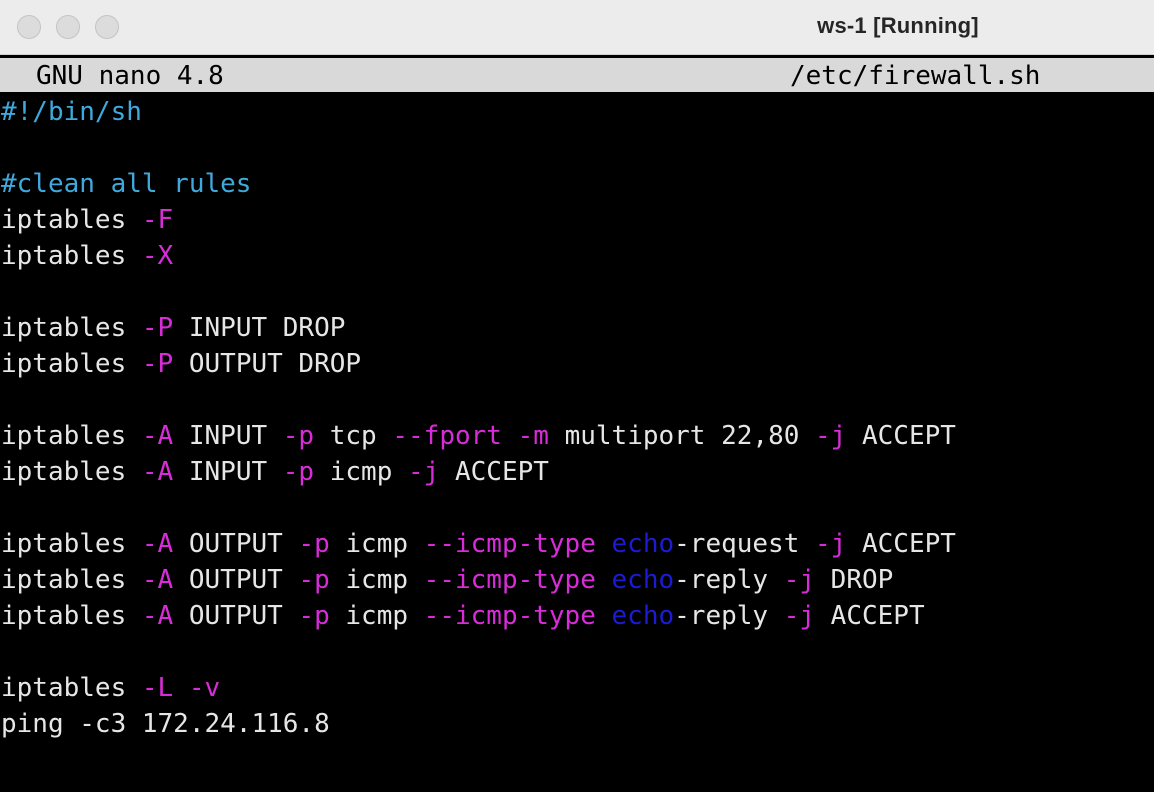 This screenshot has height=792, width=1154. What do you see at coordinates (353, 436) in the screenshot?
I see `code-token-plain: tcp` at bounding box center [353, 436].